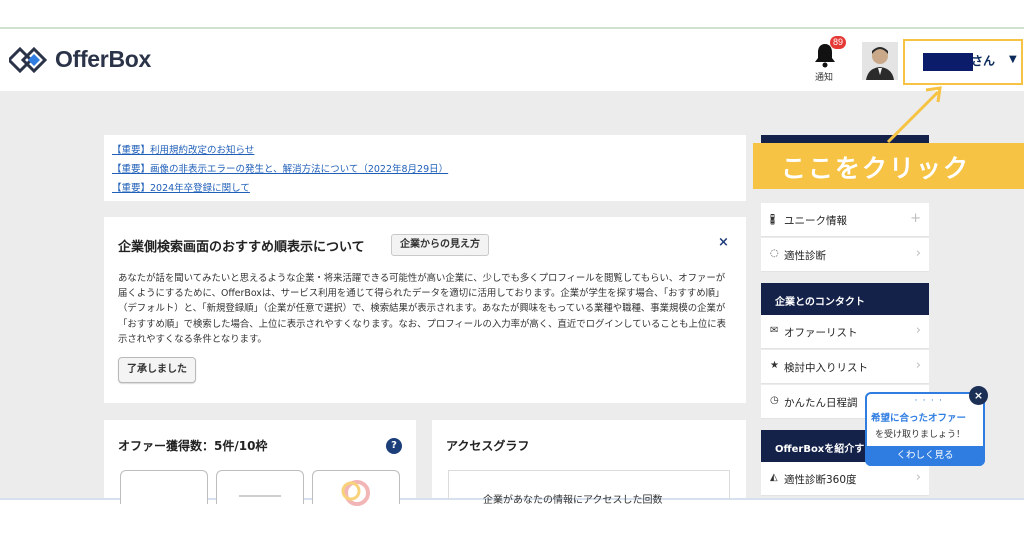  I want to click on sidebar-item-aptitude: ◌ 適性診断 ›, so click(845, 255).